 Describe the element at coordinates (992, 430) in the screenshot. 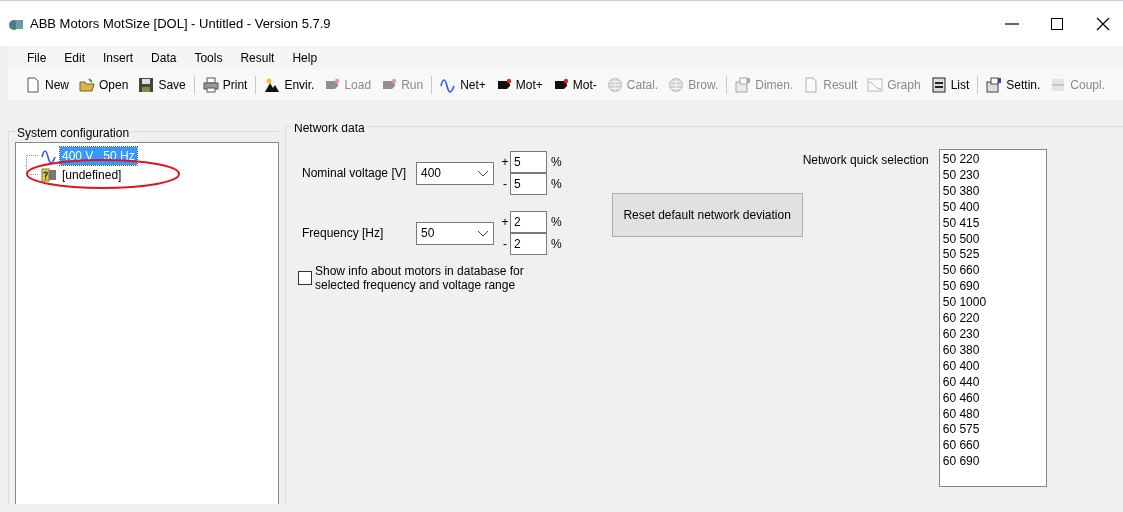

I see `list-item: 60 575` at that location.